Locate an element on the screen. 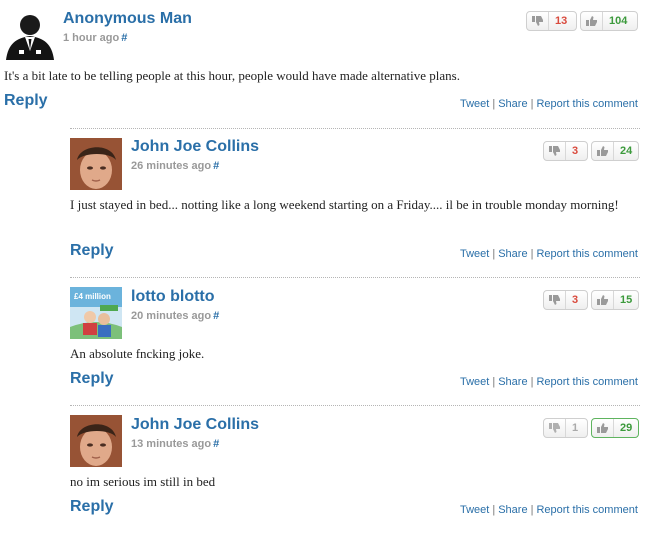 This screenshot has width=650, height=543. dislike-button: 1 is located at coordinates (565, 428).